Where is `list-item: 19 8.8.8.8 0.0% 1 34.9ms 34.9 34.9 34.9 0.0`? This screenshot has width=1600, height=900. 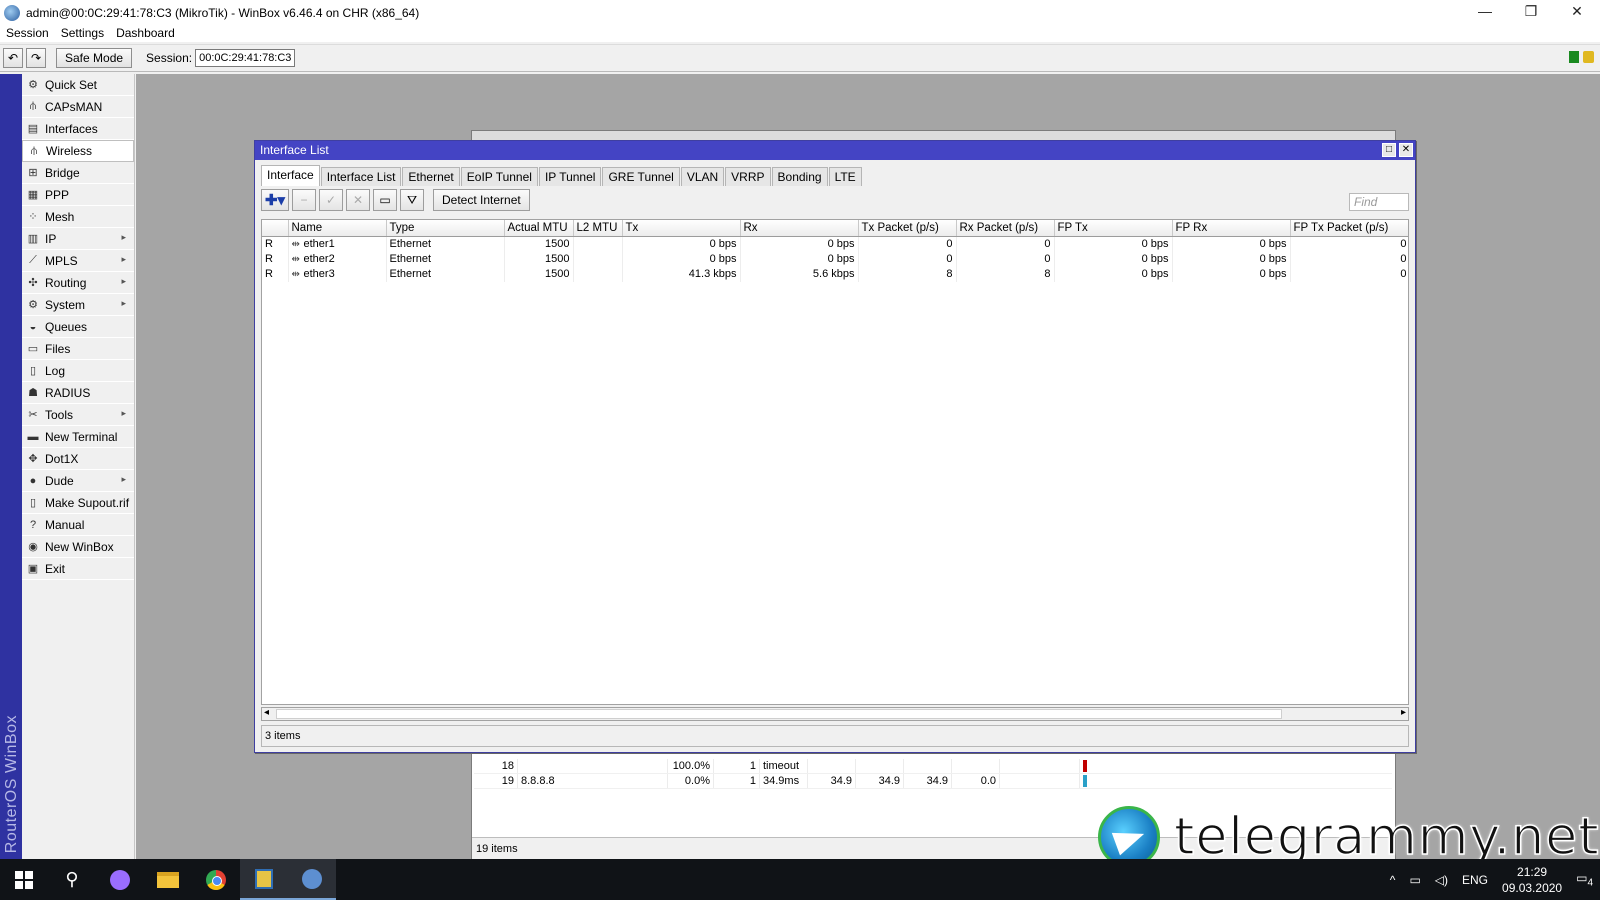 list-item: 19 8.8.8.8 0.0% 1 34.9ms 34.9 34.9 34.9 0.0 is located at coordinates (933, 781).